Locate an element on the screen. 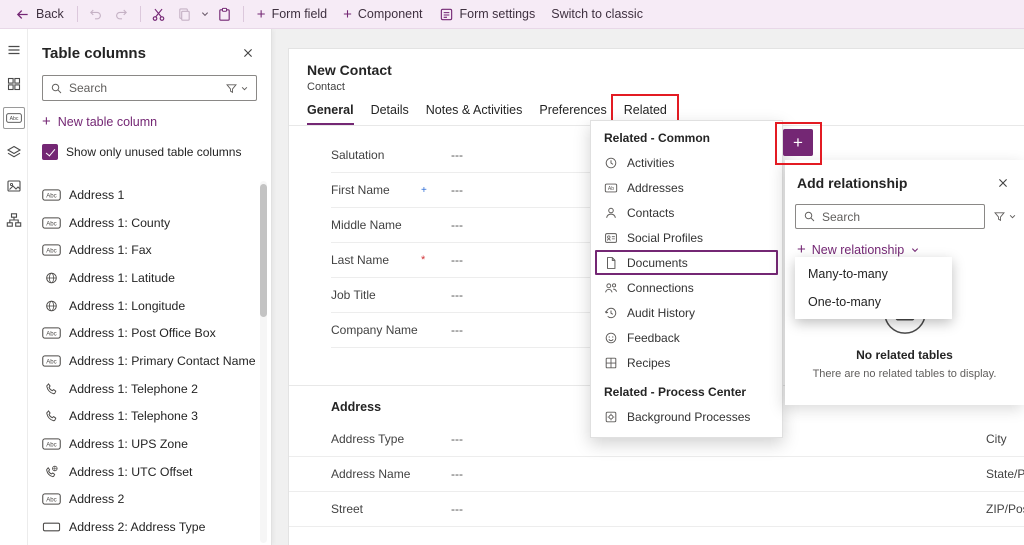 The height and width of the screenshot is (545, 1024). menu-item-background-processes: Background Processes is located at coordinates (686, 416).